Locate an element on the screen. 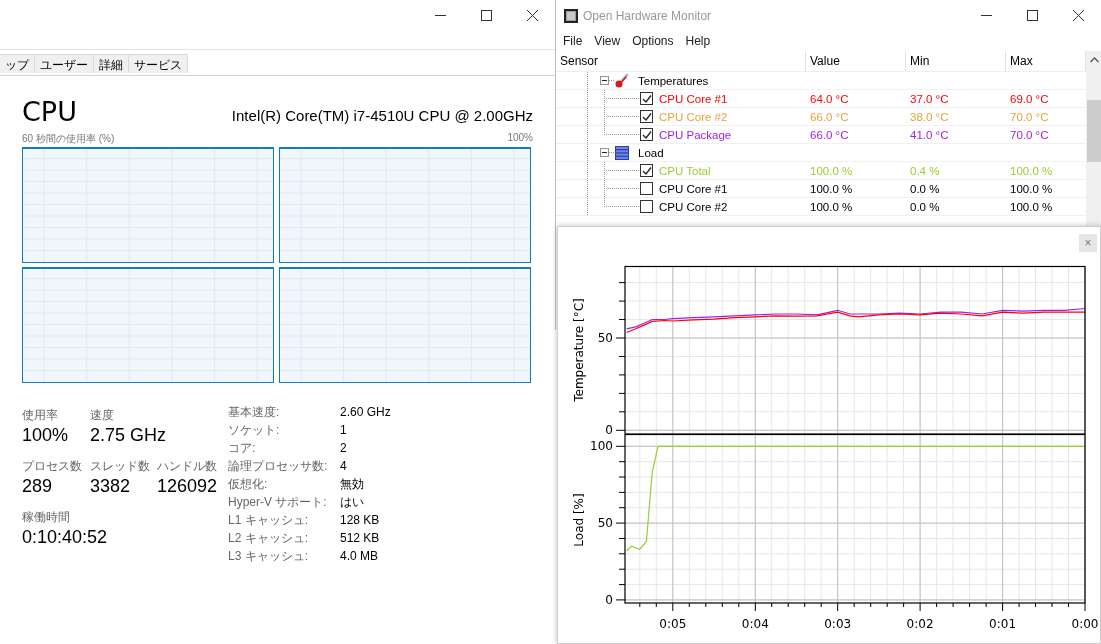 The height and width of the screenshot is (644, 1101). detail-value: はい is located at coordinates (352, 502).